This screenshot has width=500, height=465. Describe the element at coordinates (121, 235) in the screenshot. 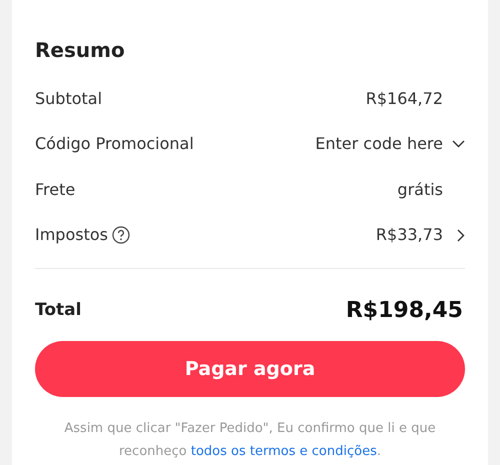

I see `help-icon` at that location.